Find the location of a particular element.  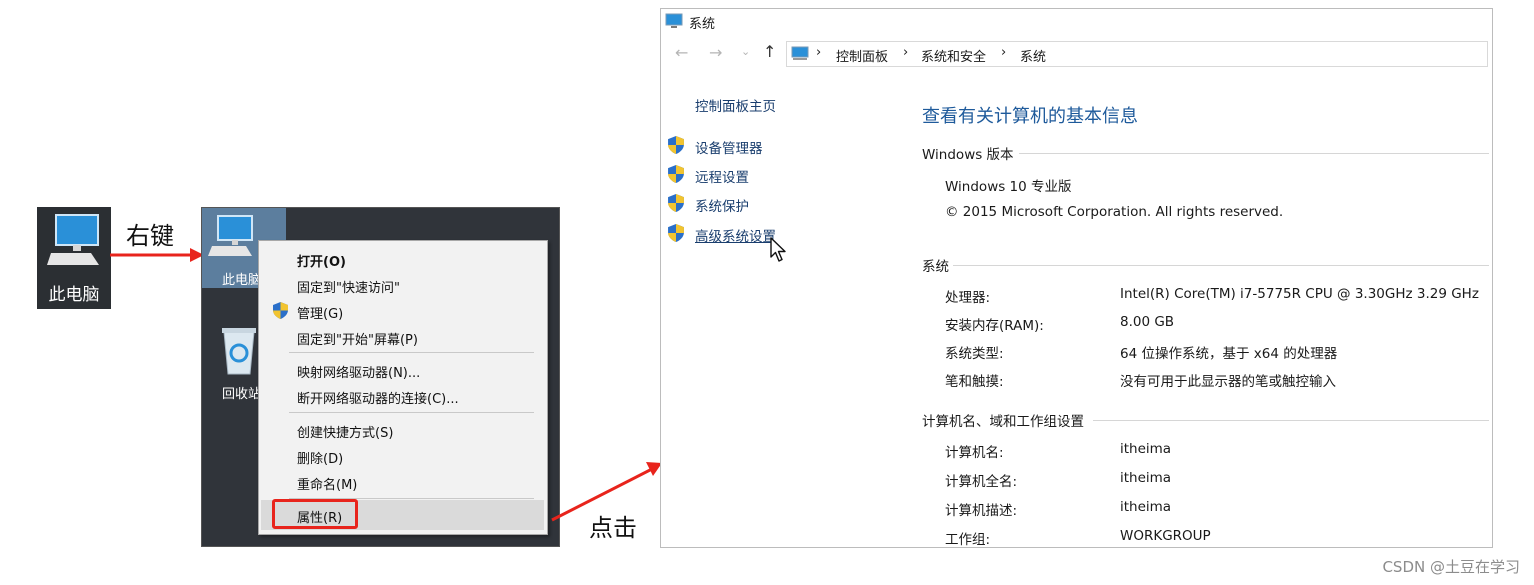

system-monitor-icon is located at coordinates (674, 20).